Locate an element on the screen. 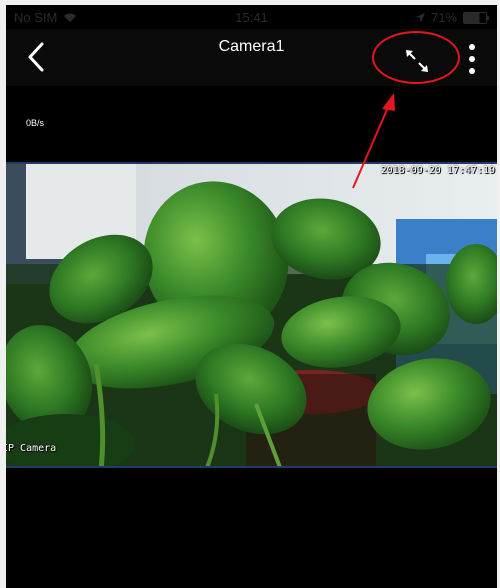 This screenshot has height=588, width=500. stream-speed-label: 0B/s is located at coordinates (35, 123).